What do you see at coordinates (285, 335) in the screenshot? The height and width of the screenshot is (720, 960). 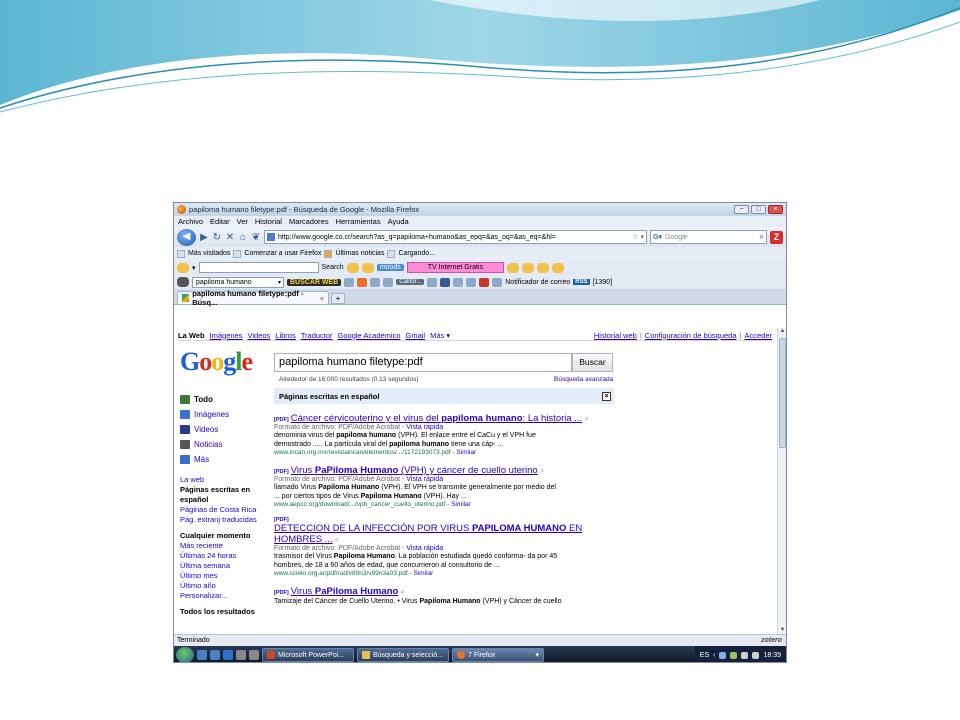 I see `nav-libros: Libros` at bounding box center [285, 335].